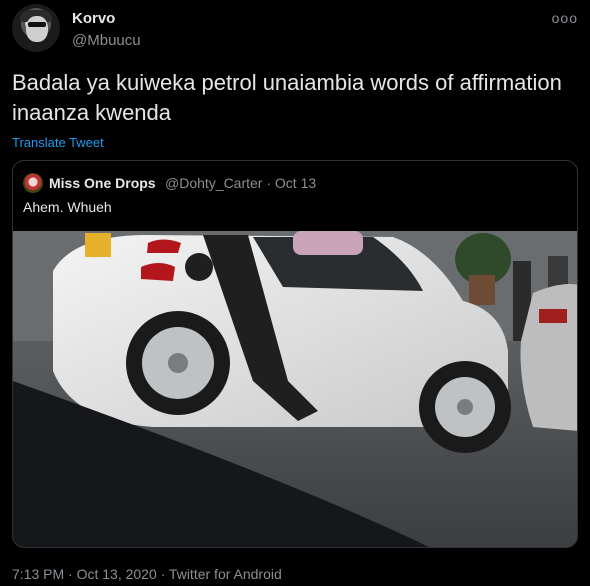 This screenshot has height=586, width=590. Describe the element at coordinates (102, 183) in the screenshot. I see `quoted-author-name: Miss One Drops` at that location.